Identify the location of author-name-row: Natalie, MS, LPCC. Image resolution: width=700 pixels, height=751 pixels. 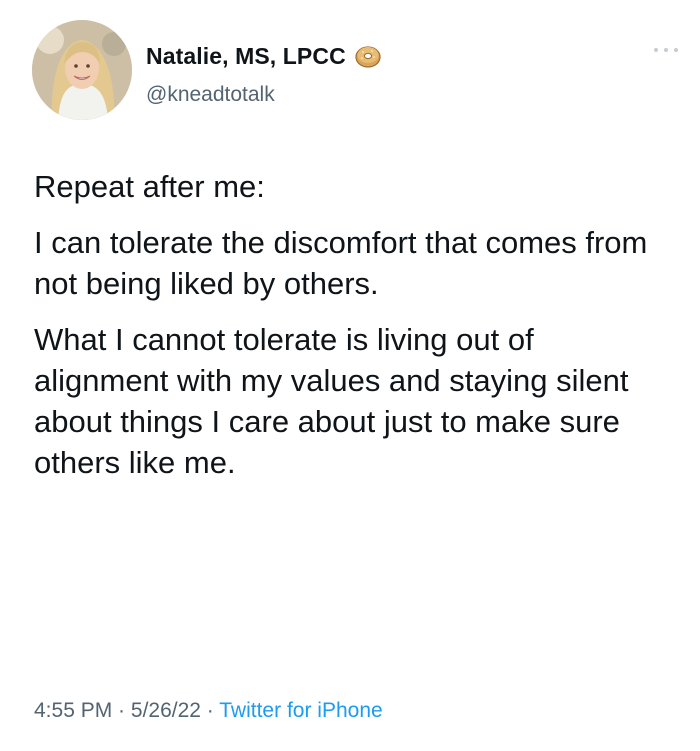
(264, 56).